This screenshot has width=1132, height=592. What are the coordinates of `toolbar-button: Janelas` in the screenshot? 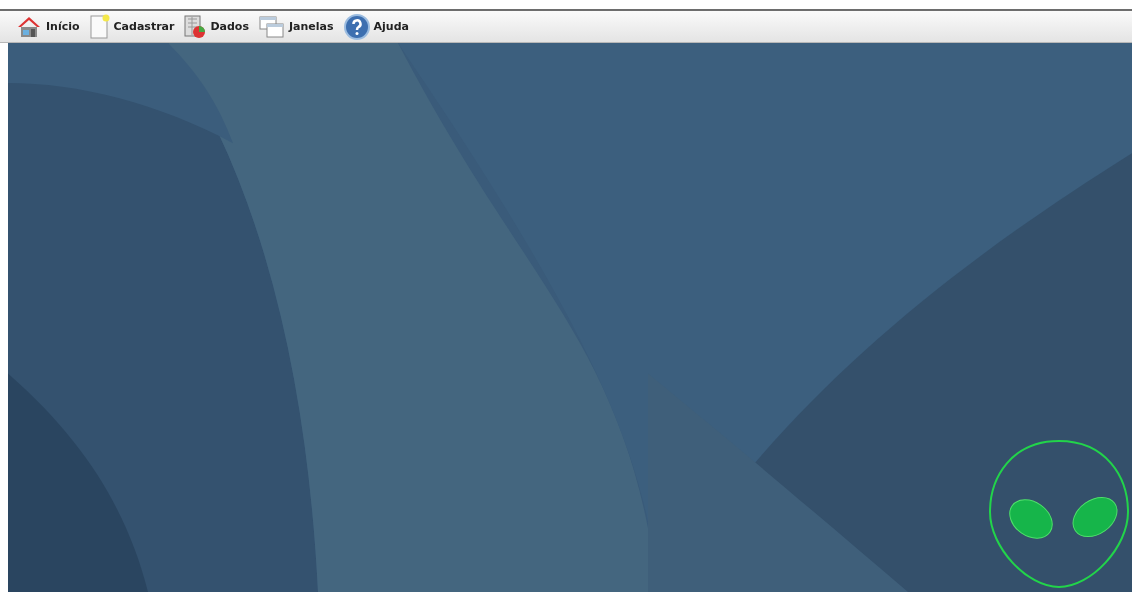 It's located at (296, 26).